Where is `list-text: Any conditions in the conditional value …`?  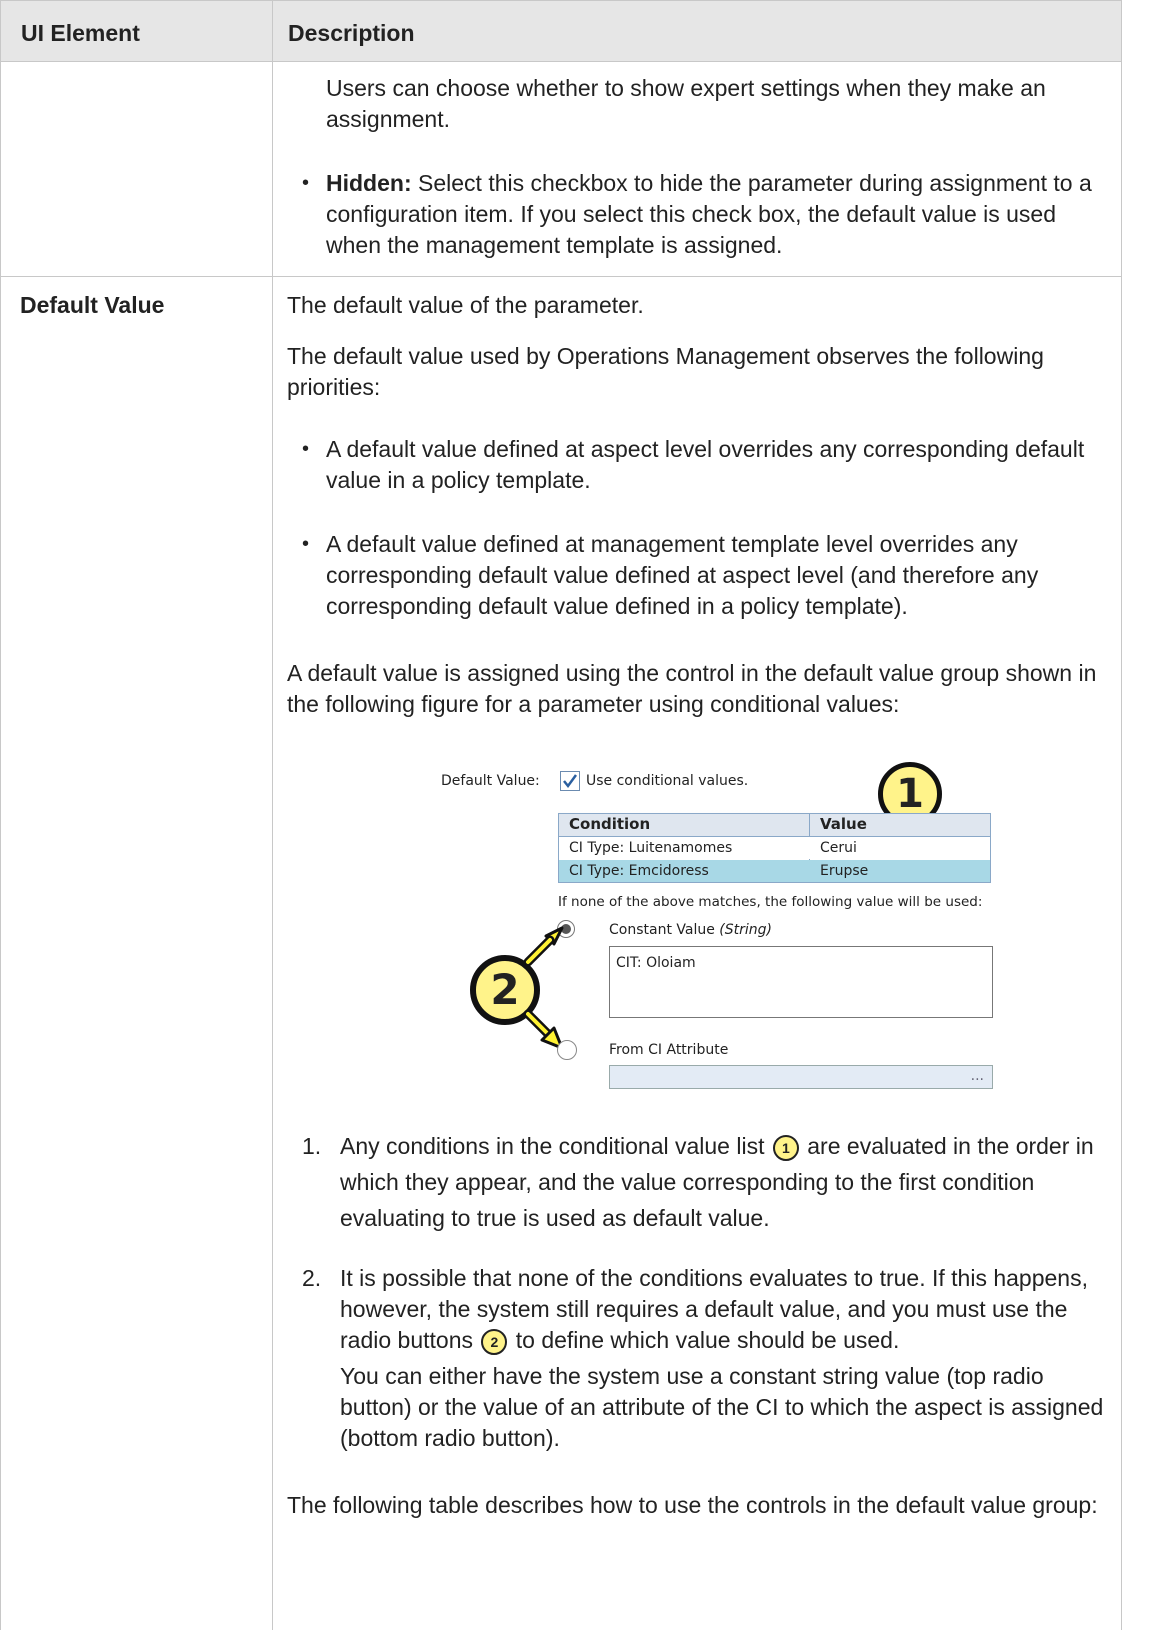
list-text: Any conditions in the conditional value … is located at coordinates (552, 1146).